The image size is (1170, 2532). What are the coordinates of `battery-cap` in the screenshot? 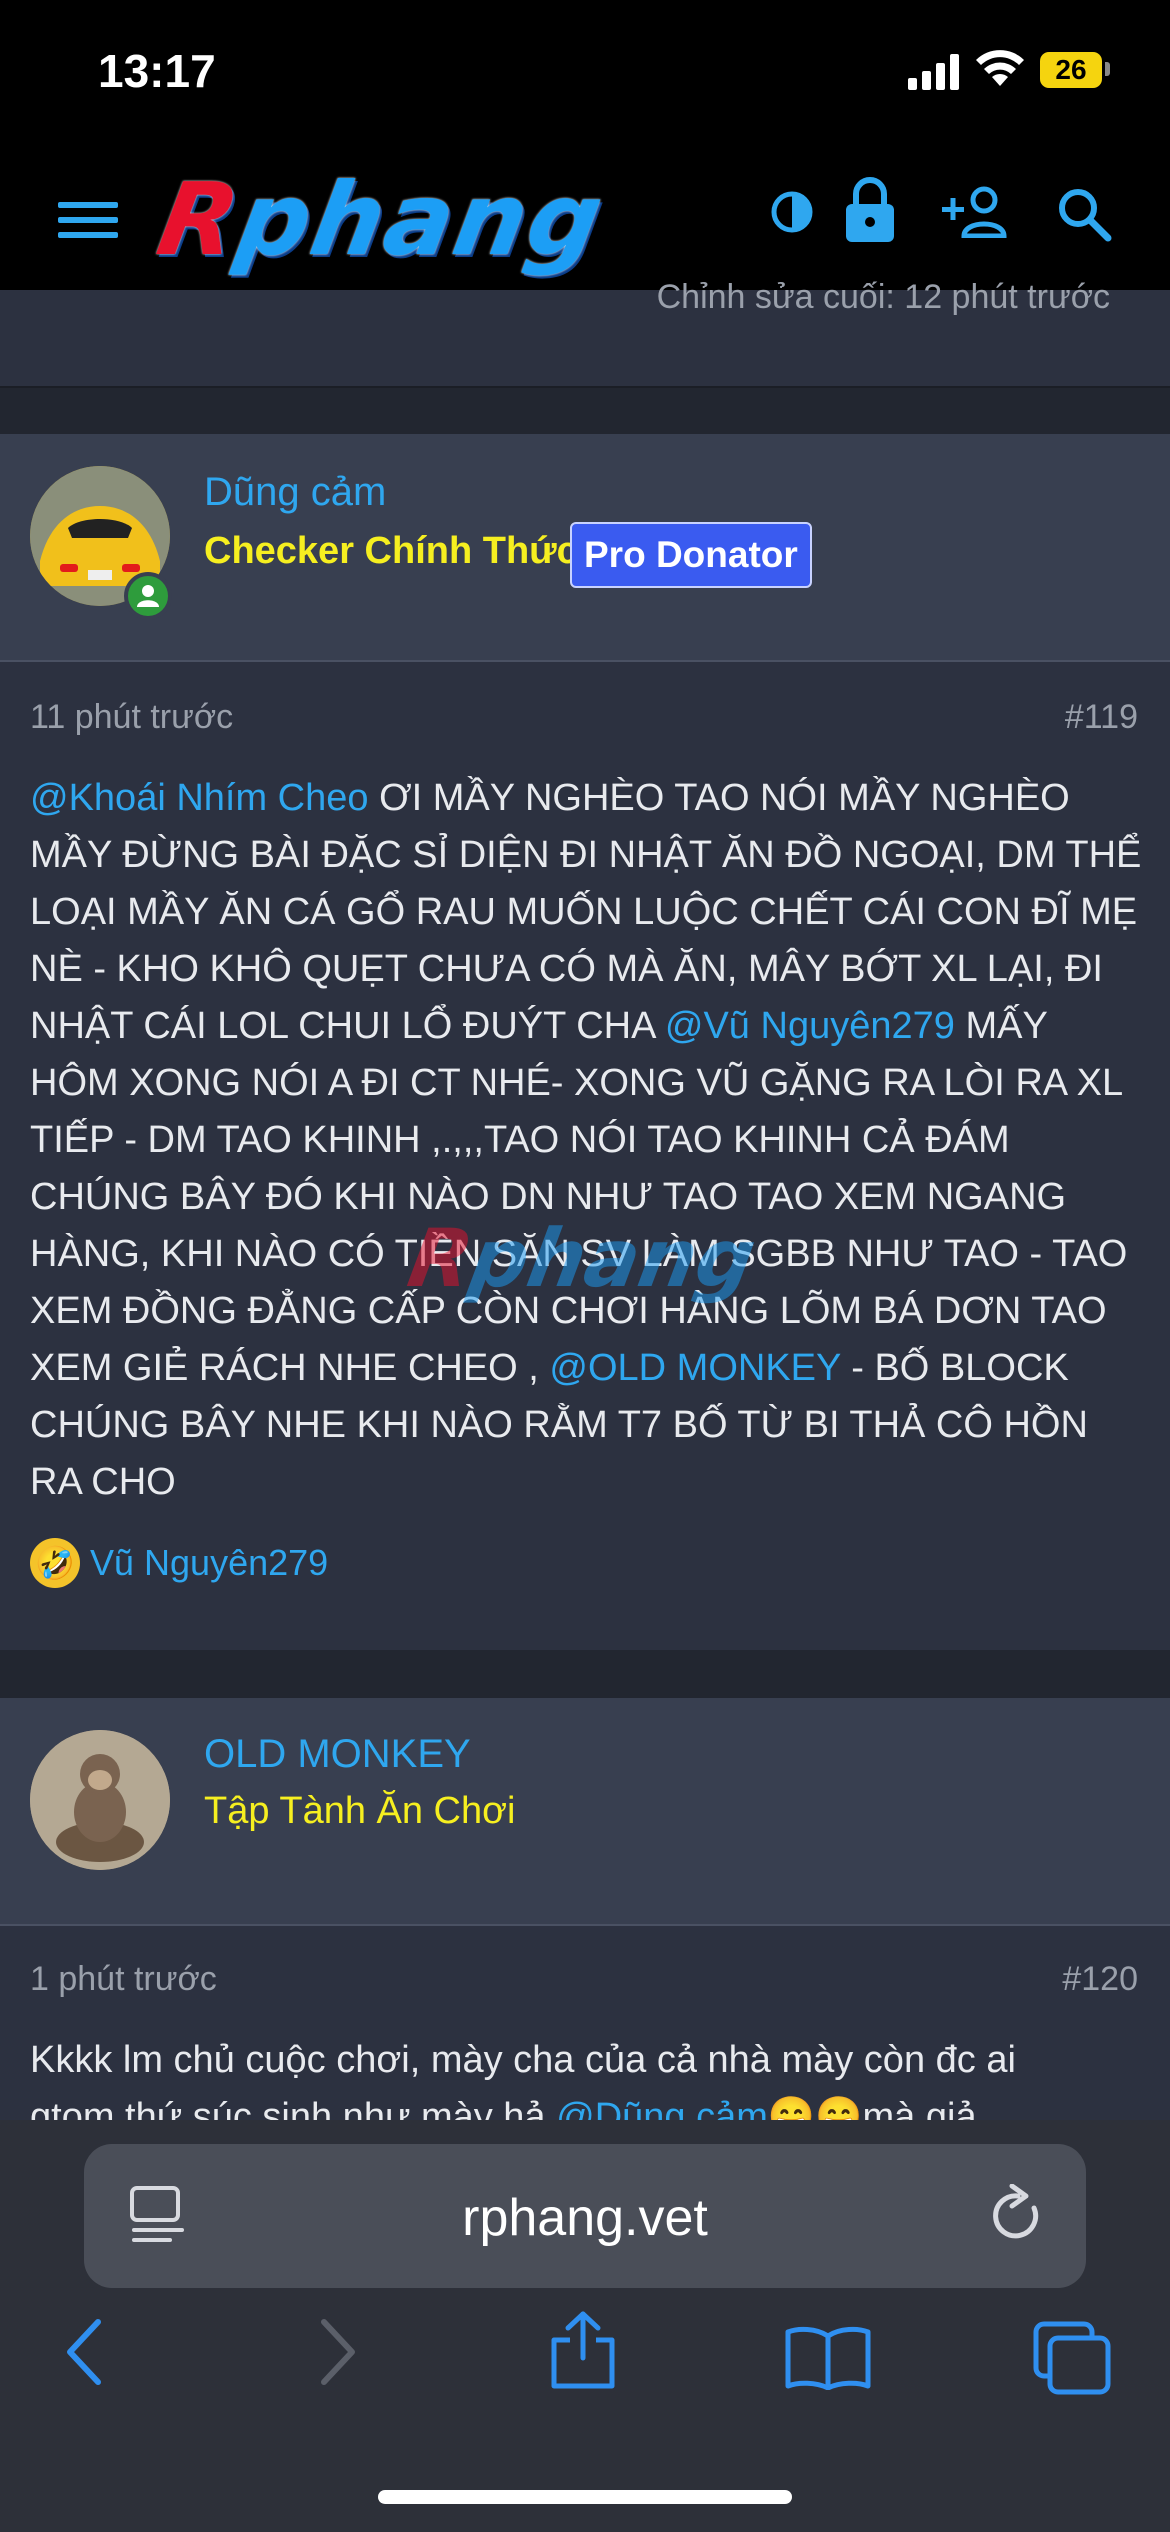 It's located at (1107, 69).